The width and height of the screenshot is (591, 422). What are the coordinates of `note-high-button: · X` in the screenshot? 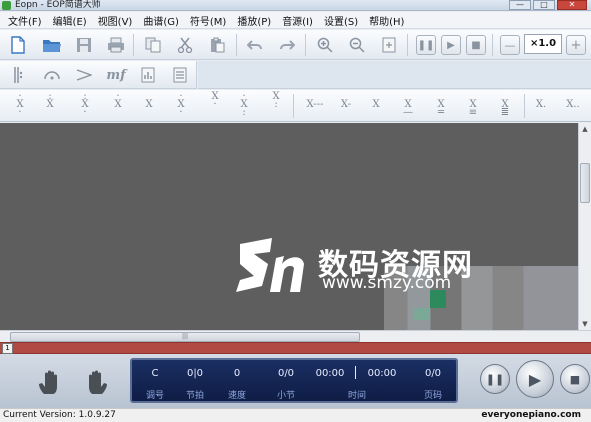 It's located at (118, 101).